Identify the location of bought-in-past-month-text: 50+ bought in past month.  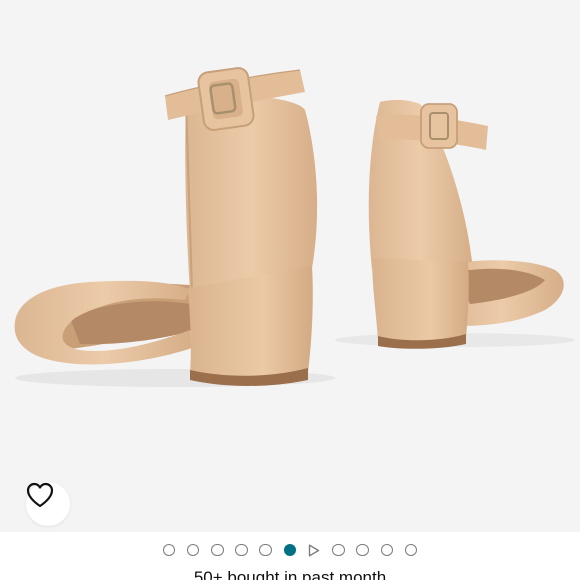
(290, 574).